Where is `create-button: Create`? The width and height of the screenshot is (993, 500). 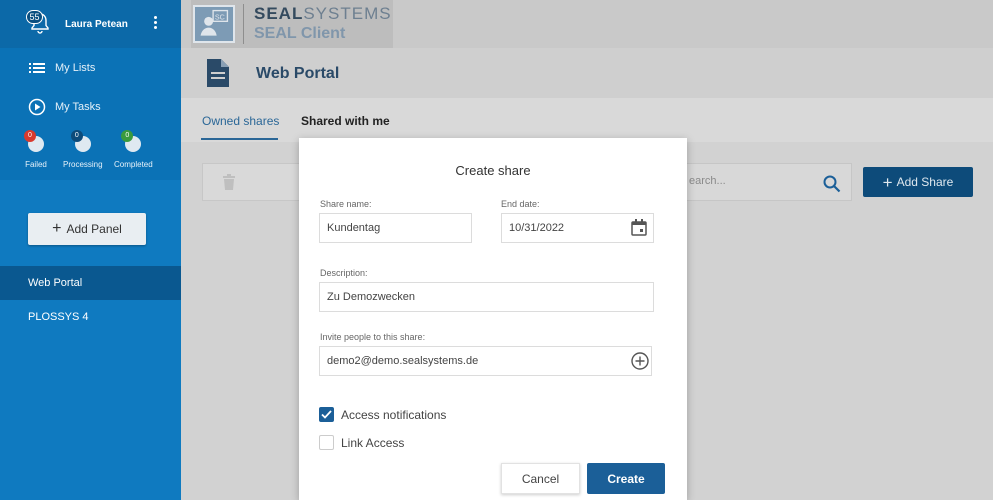
create-button: Create is located at coordinates (626, 478).